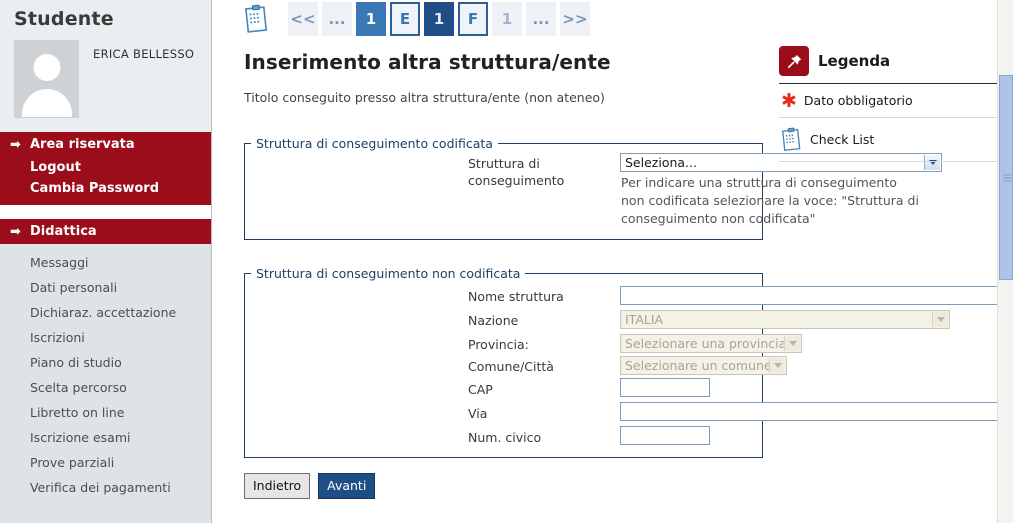 This screenshot has width=1013, height=523. Describe the element at coordinates (816, 295) in the screenshot. I see `nome-struttura-input` at that location.